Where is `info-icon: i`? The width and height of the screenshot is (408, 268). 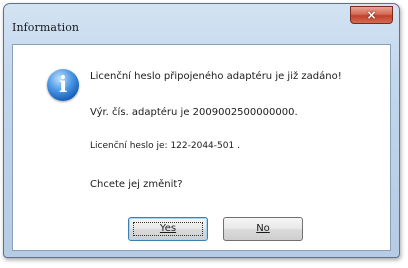 info-icon: i is located at coordinates (63, 85).